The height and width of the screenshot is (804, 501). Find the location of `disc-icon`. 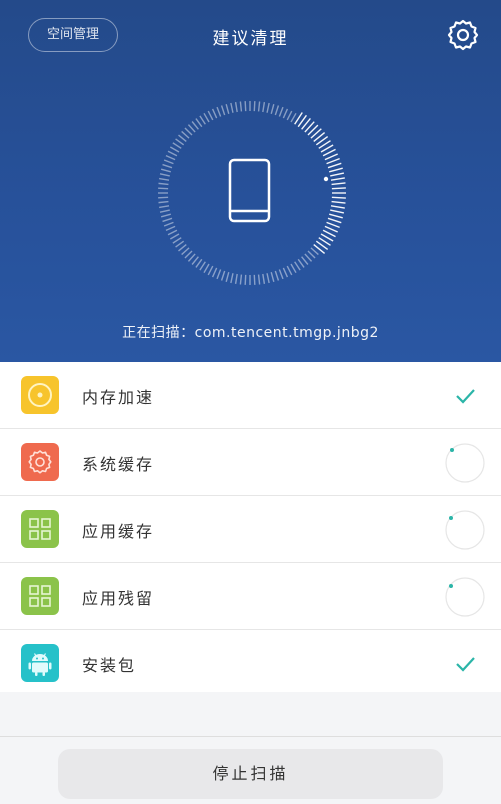

disc-icon is located at coordinates (40, 395).